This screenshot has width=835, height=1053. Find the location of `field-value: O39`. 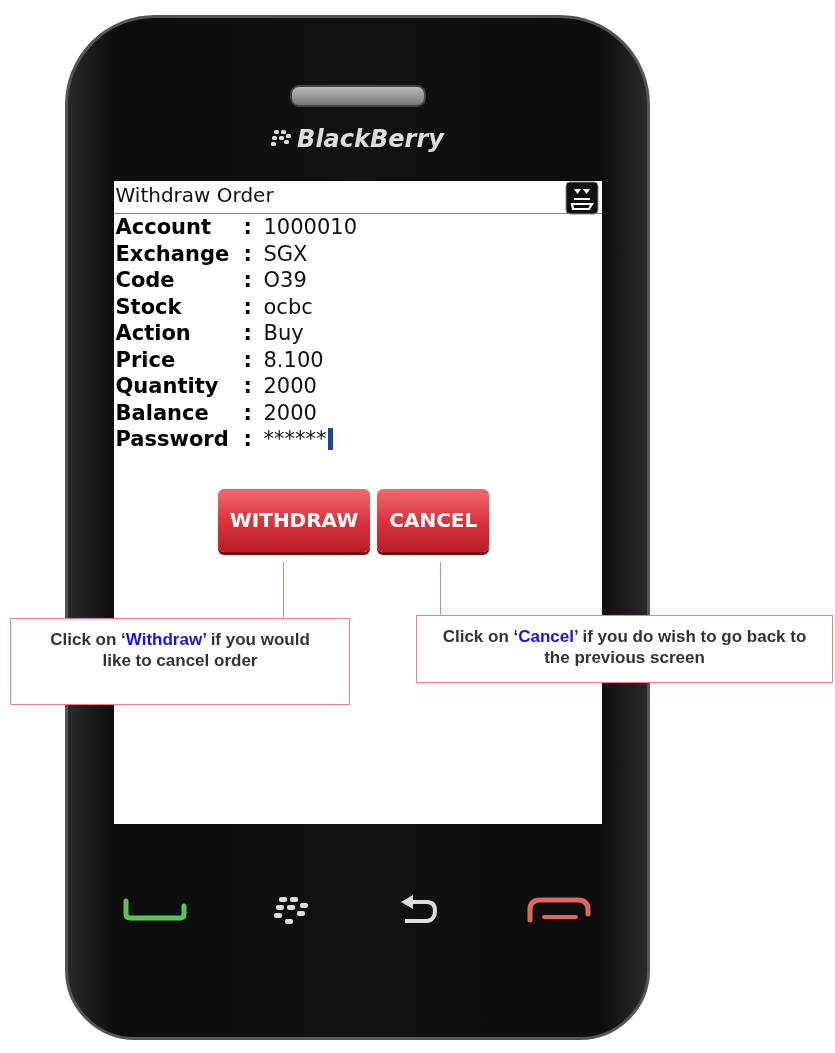

field-value: O39 is located at coordinates (285, 280).